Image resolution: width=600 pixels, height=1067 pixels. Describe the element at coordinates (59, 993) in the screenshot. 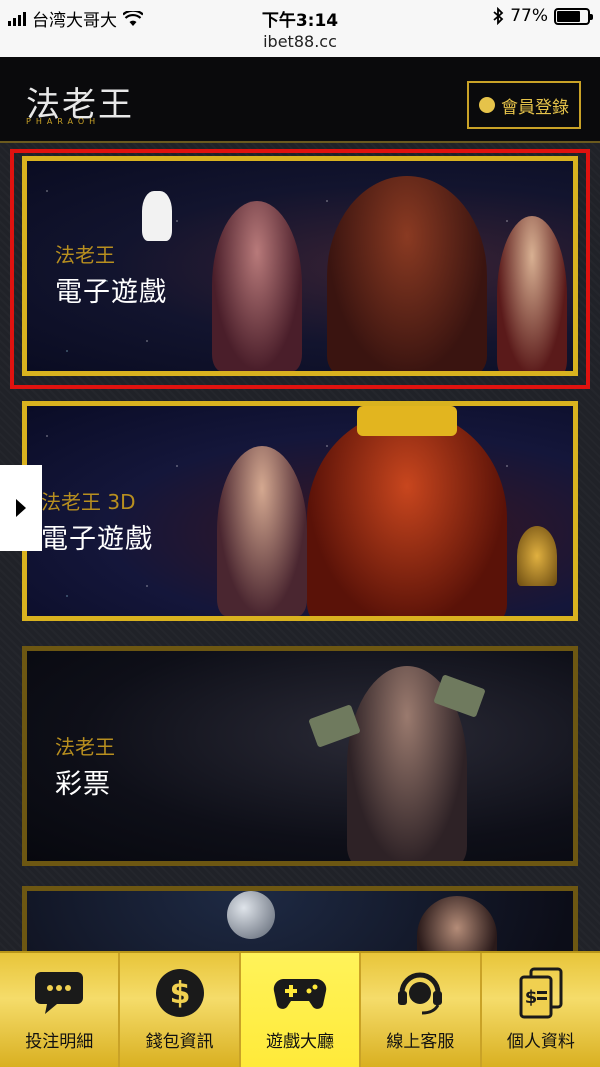

I see `chat-bubble-icon` at that location.